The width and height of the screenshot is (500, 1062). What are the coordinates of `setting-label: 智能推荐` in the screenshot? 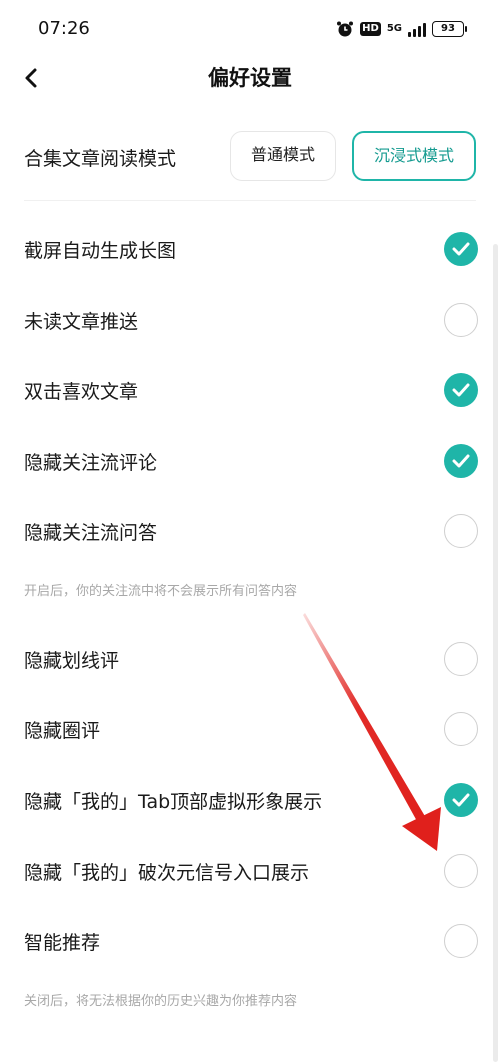 It's located at (62, 943).